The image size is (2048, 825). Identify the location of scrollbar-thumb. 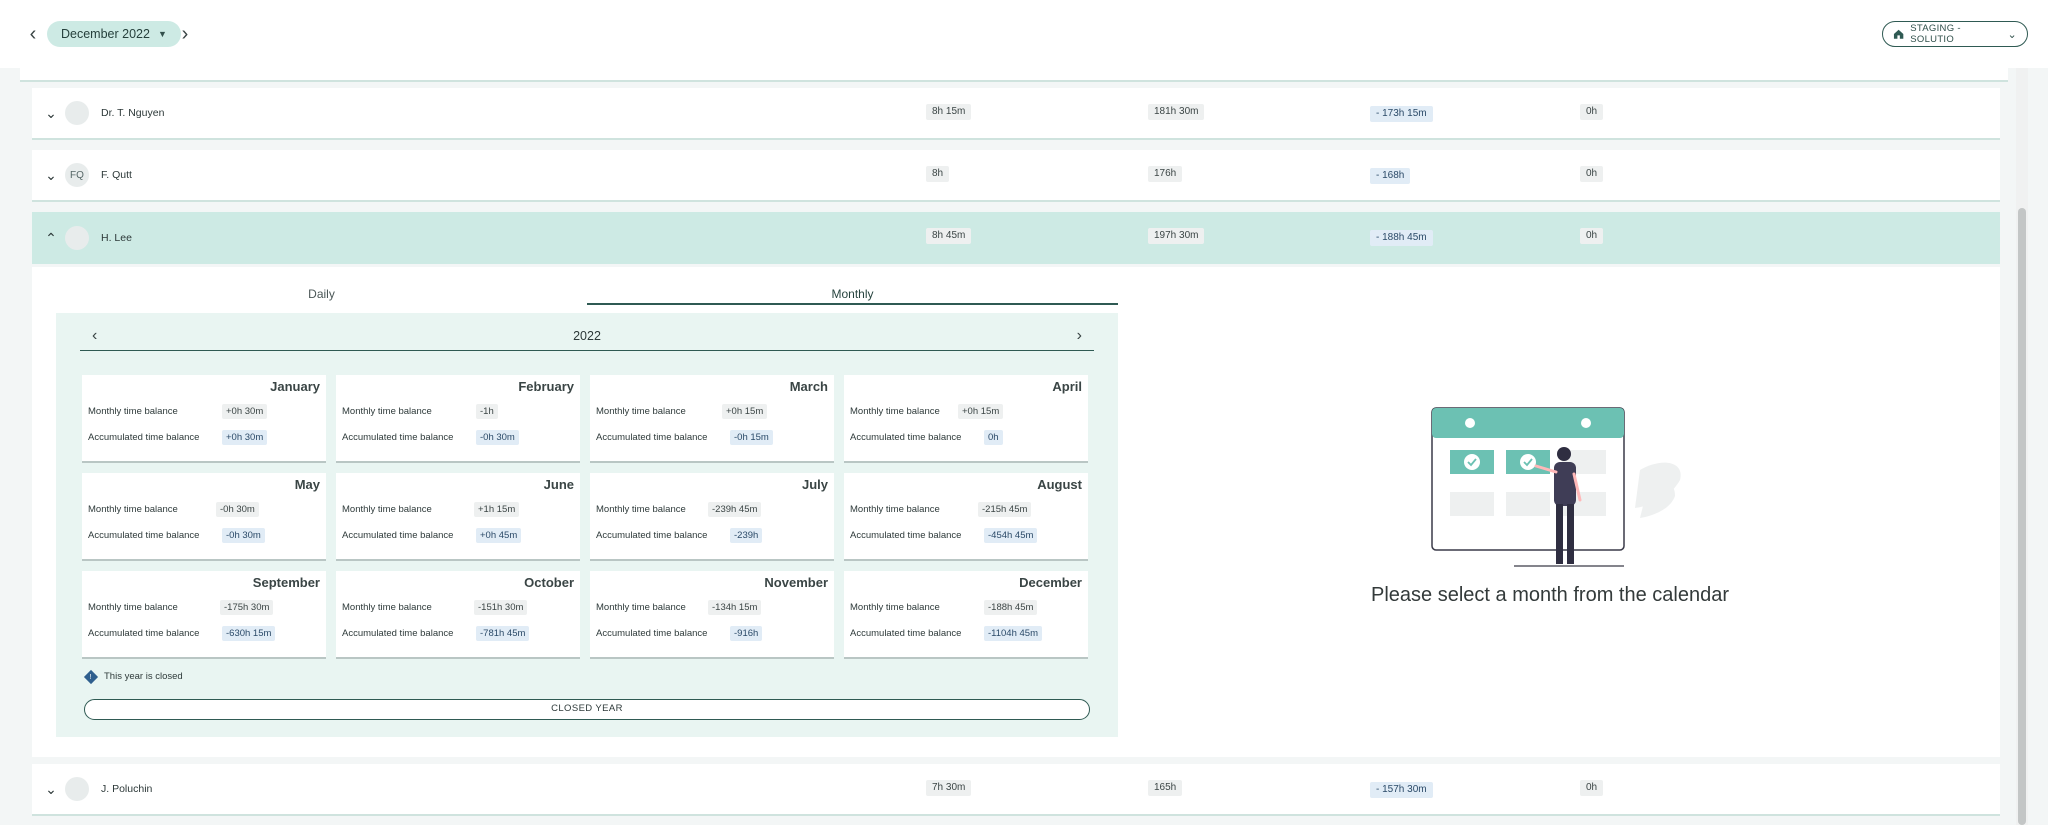
(2022, 516).